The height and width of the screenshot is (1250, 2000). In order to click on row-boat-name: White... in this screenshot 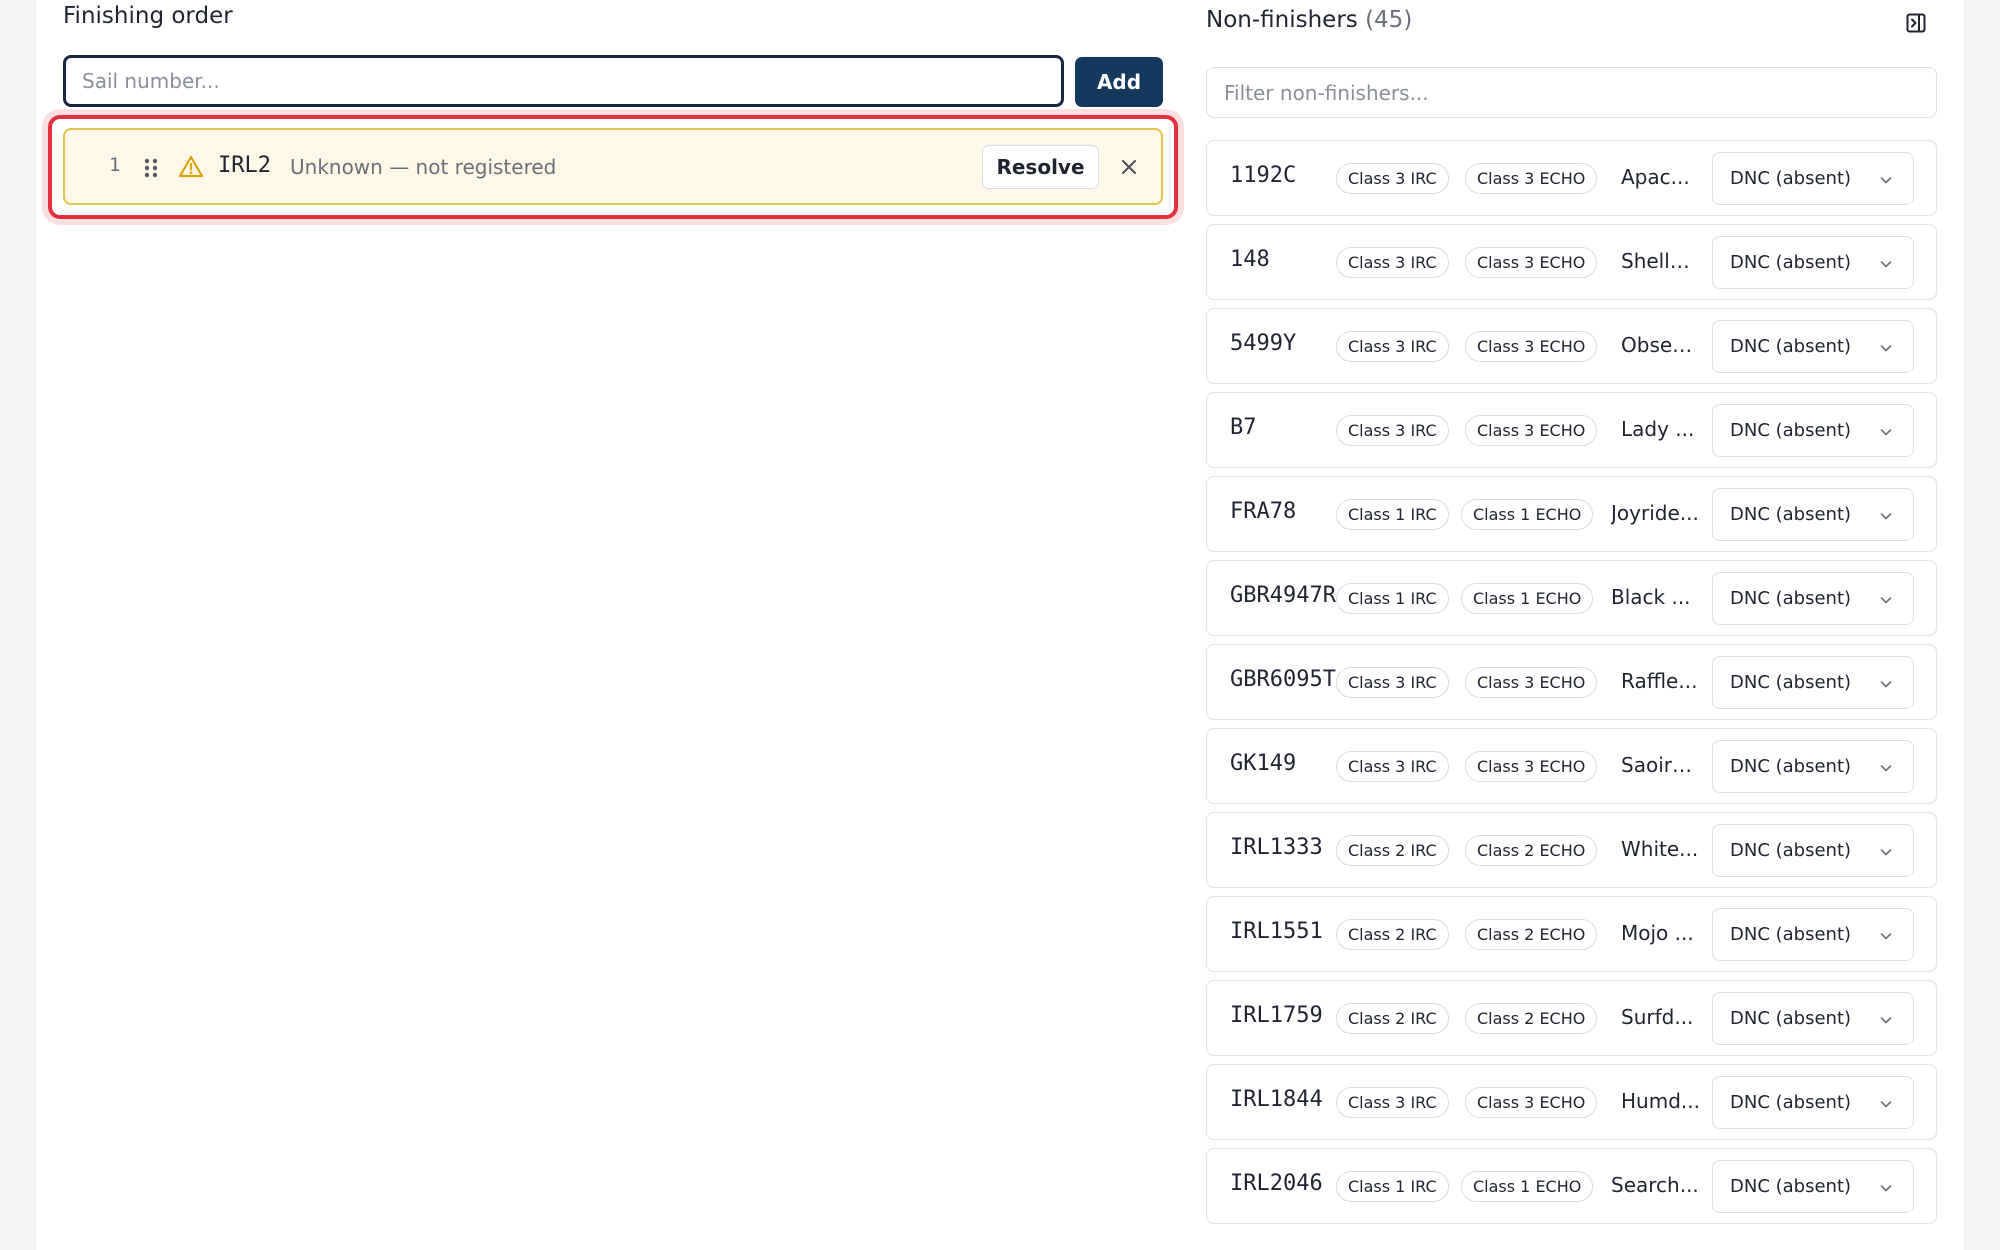, I will do `click(1660, 849)`.